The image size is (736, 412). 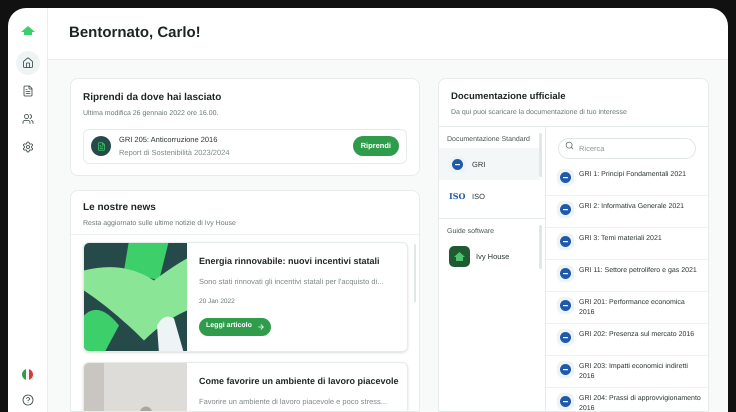 I want to click on article-title: Energia rinnovabile: nuovi incentivi statali, so click(x=289, y=261).